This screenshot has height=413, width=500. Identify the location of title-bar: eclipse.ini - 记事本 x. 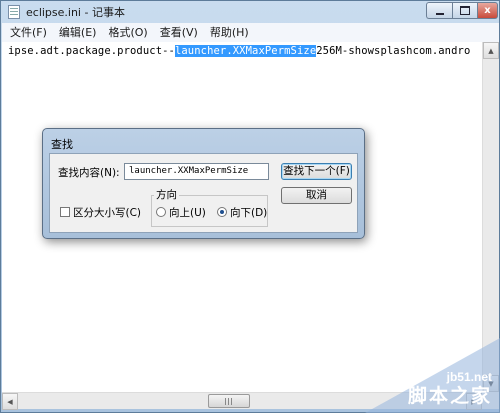
(250, 12).